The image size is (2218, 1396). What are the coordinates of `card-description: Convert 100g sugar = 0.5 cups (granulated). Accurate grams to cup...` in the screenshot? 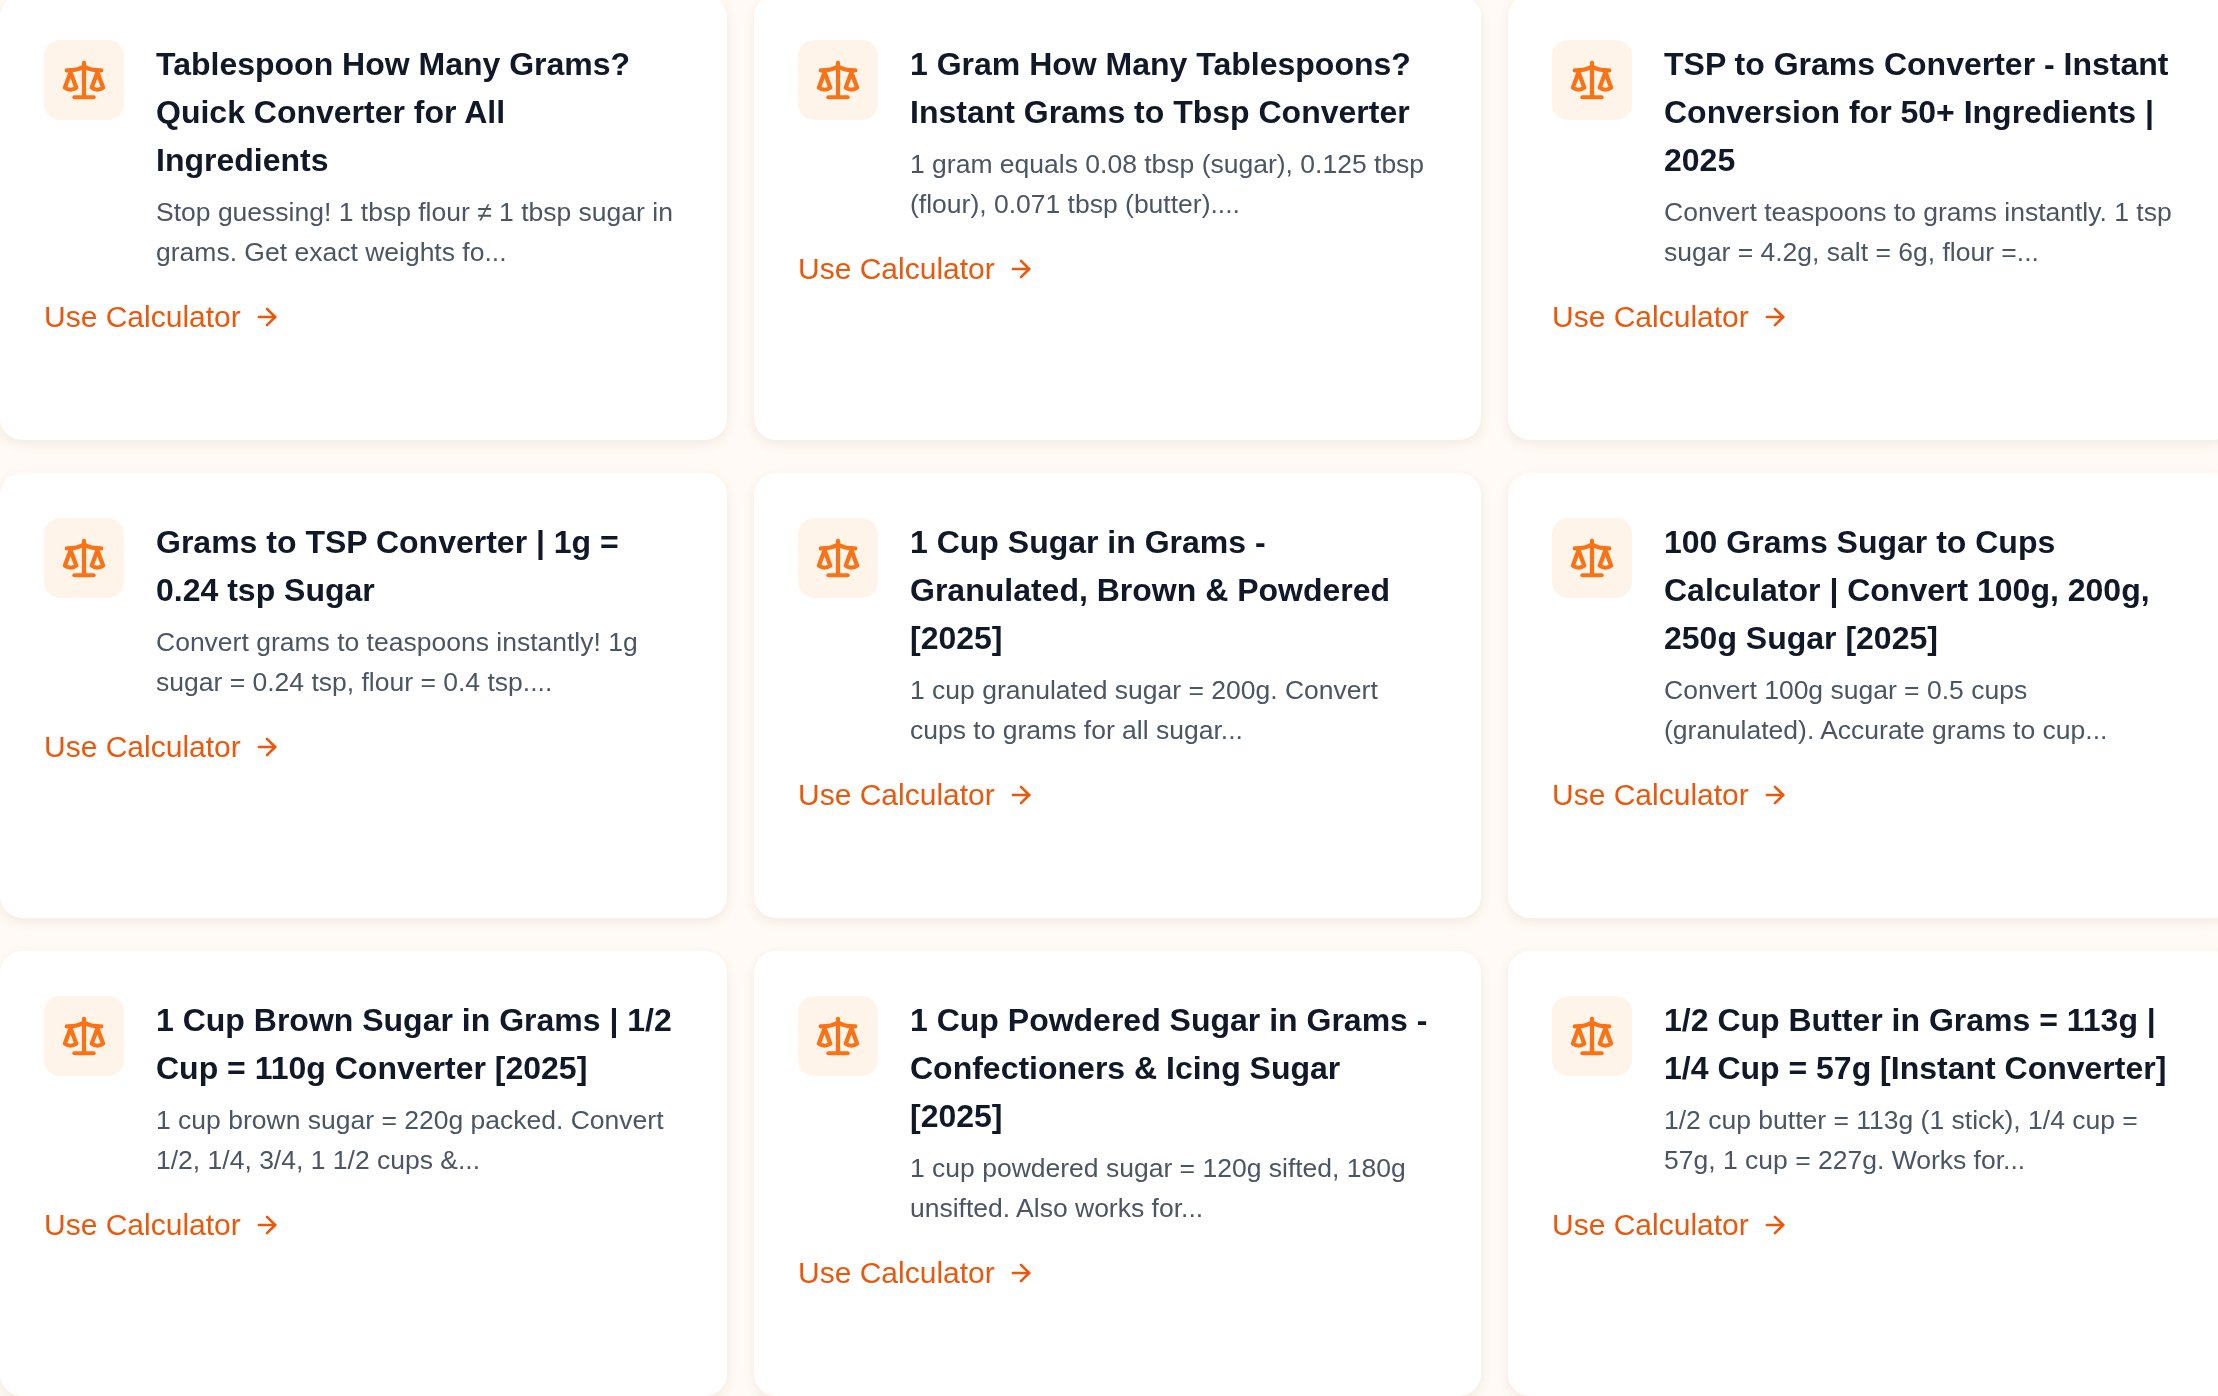 It's located at (1886, 710).